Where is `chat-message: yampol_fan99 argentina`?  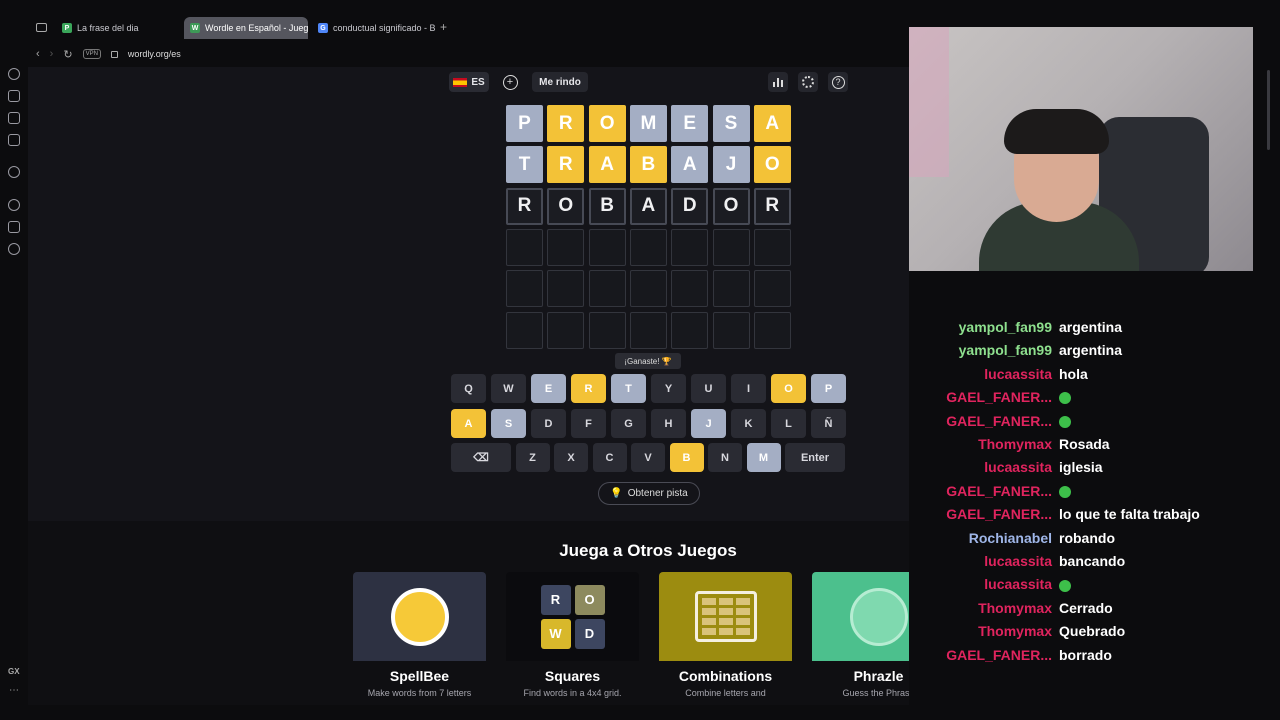
chat-message: yampol_fan99 argentina is located at coordinates (1094, 329).